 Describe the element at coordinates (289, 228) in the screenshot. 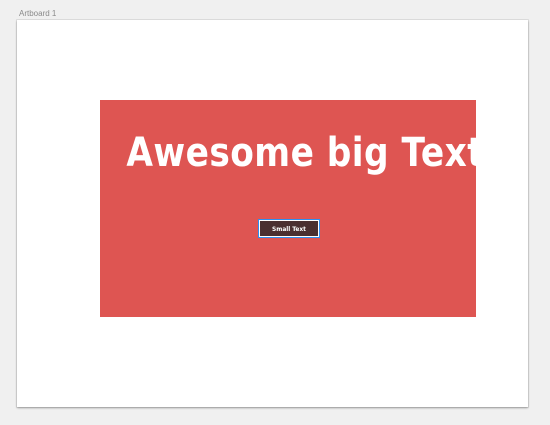

I see `small-text-button: Small Text` at that location.